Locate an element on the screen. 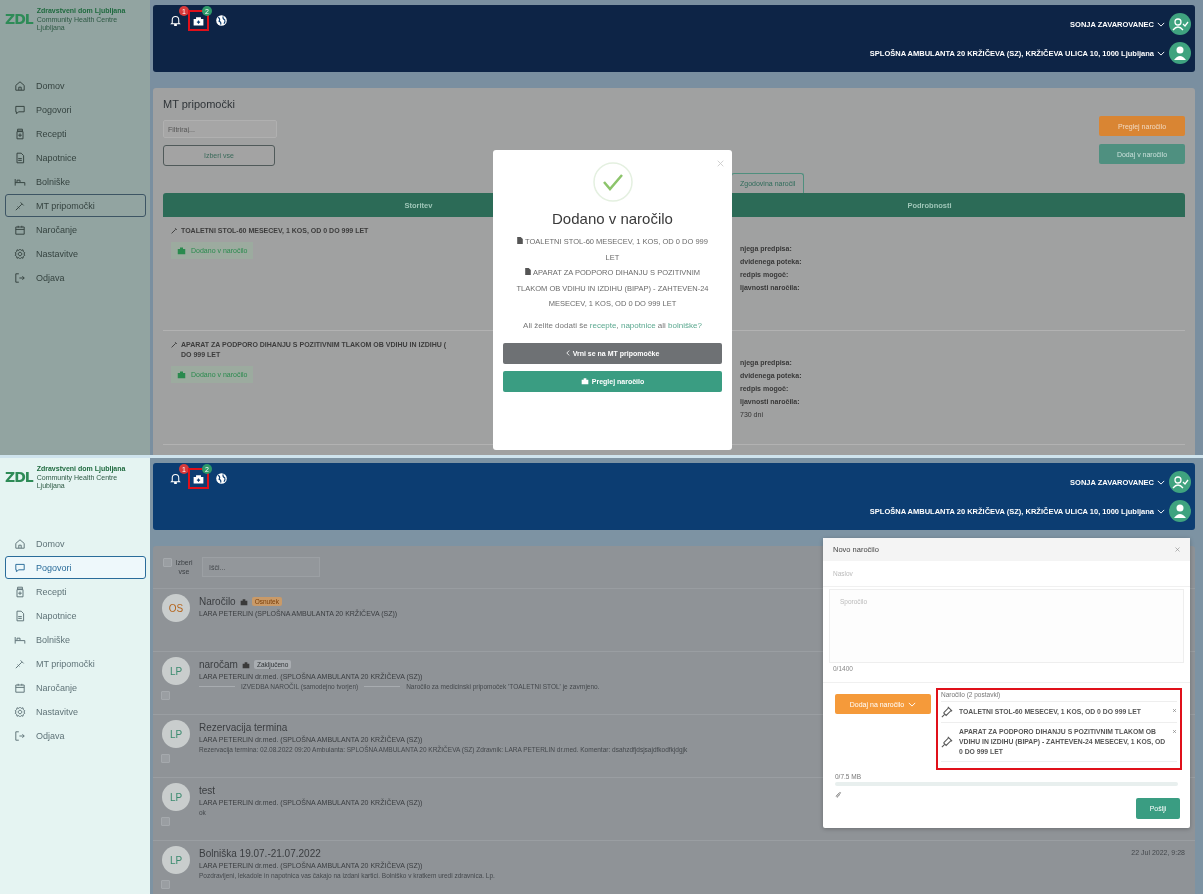  conversation-title: Rezervacija termina is located at coordinates (243, 727).